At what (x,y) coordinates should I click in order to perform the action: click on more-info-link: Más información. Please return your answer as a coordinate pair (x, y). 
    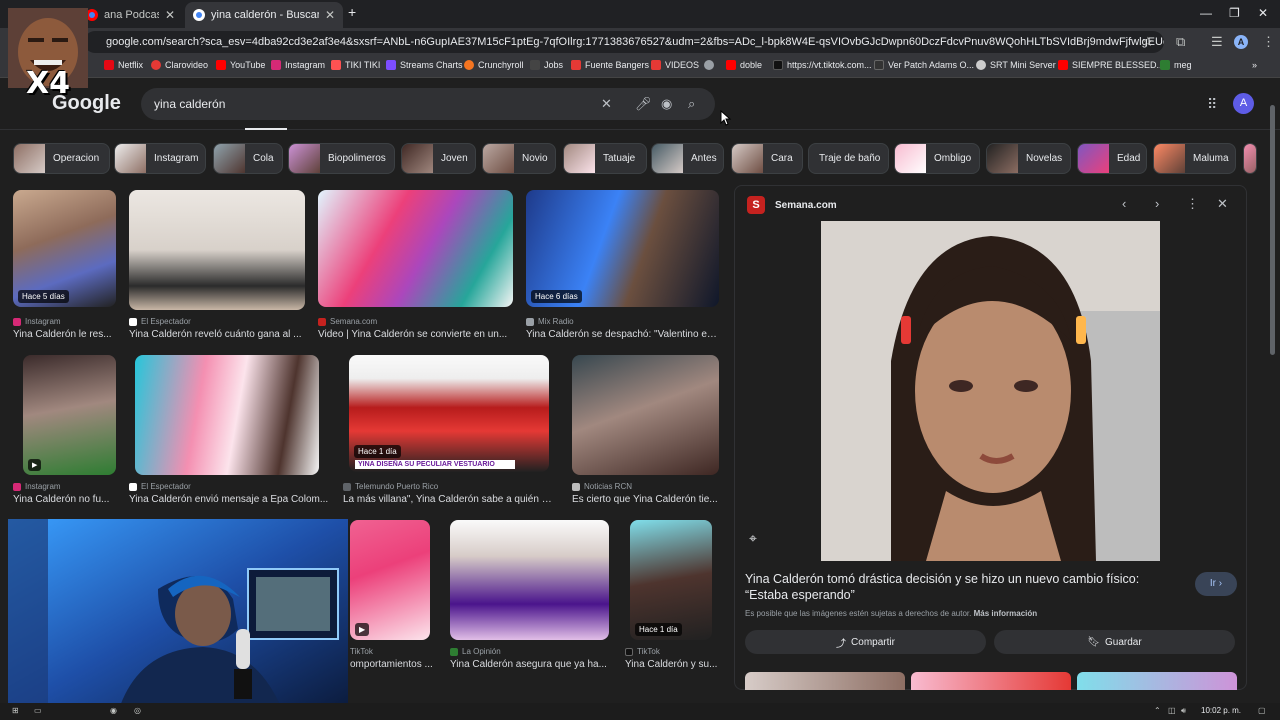
    Looking at the image, I should click on (1006, 613).